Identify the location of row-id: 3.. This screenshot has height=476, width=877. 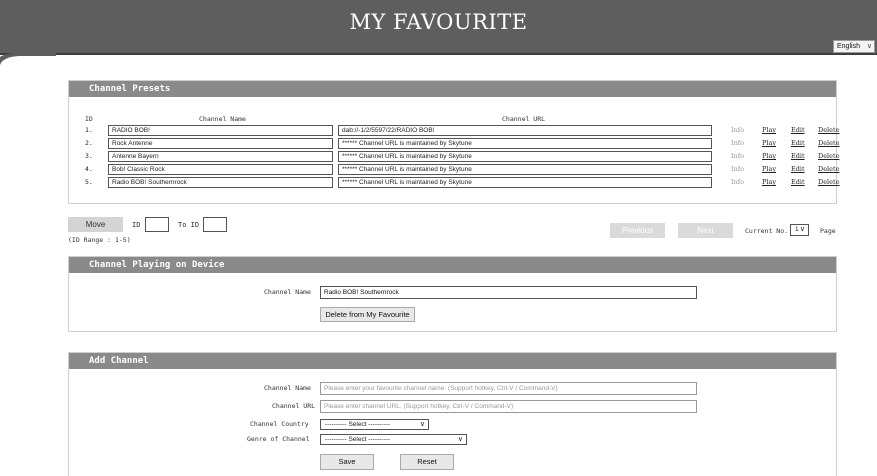
(89, 156).